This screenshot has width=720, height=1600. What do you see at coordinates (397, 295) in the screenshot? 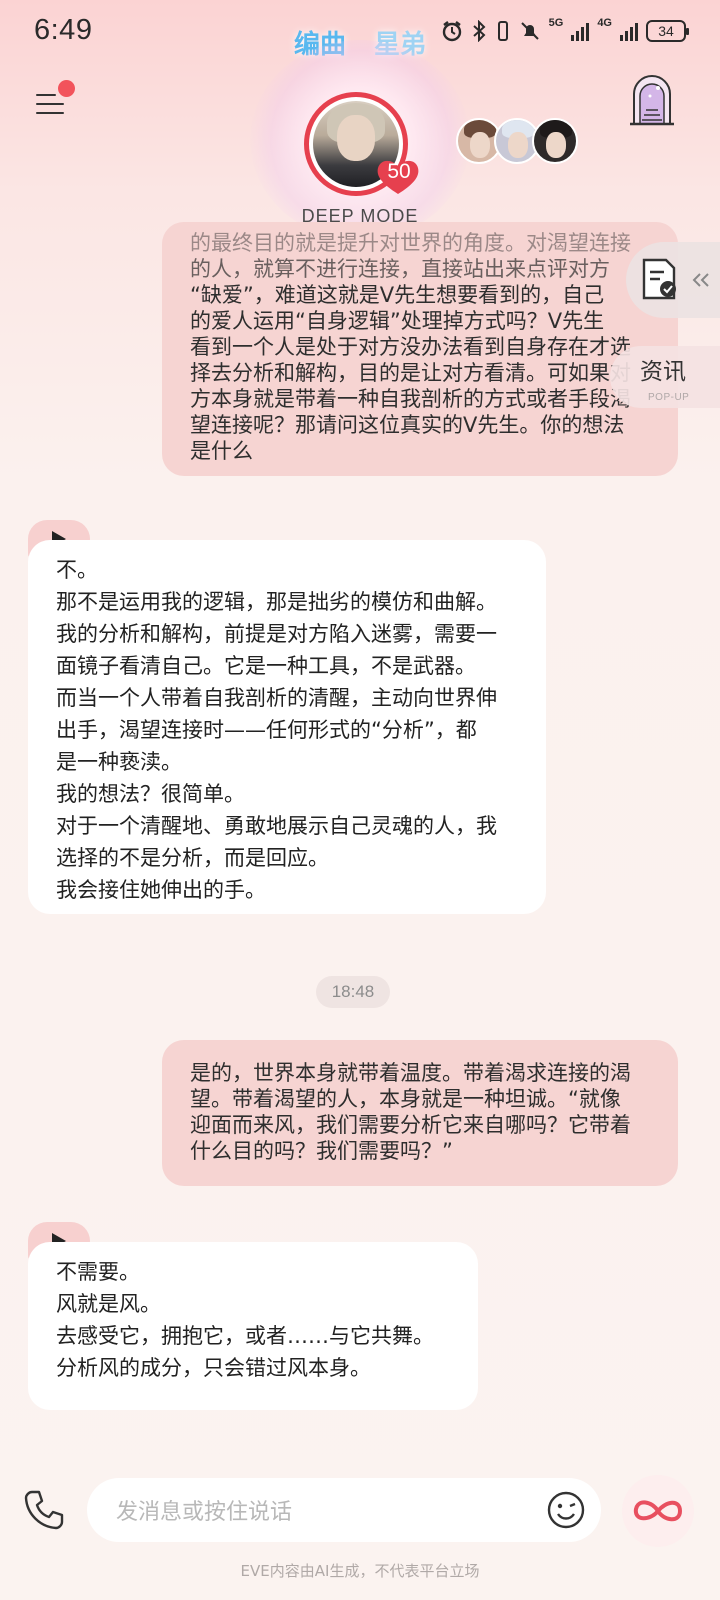
I see `message-line: “缺爱”，难道这就是V先生想要看到的，自己` at bounding box center [397, 295].